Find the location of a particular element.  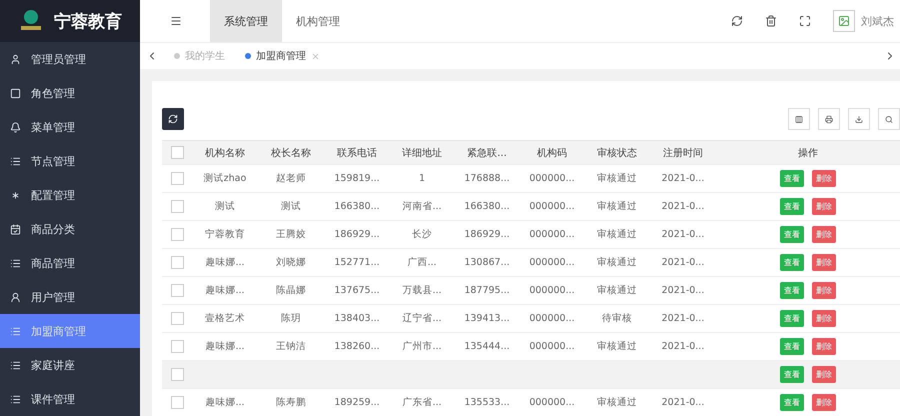

search-button is located at coordinates (889, 119).